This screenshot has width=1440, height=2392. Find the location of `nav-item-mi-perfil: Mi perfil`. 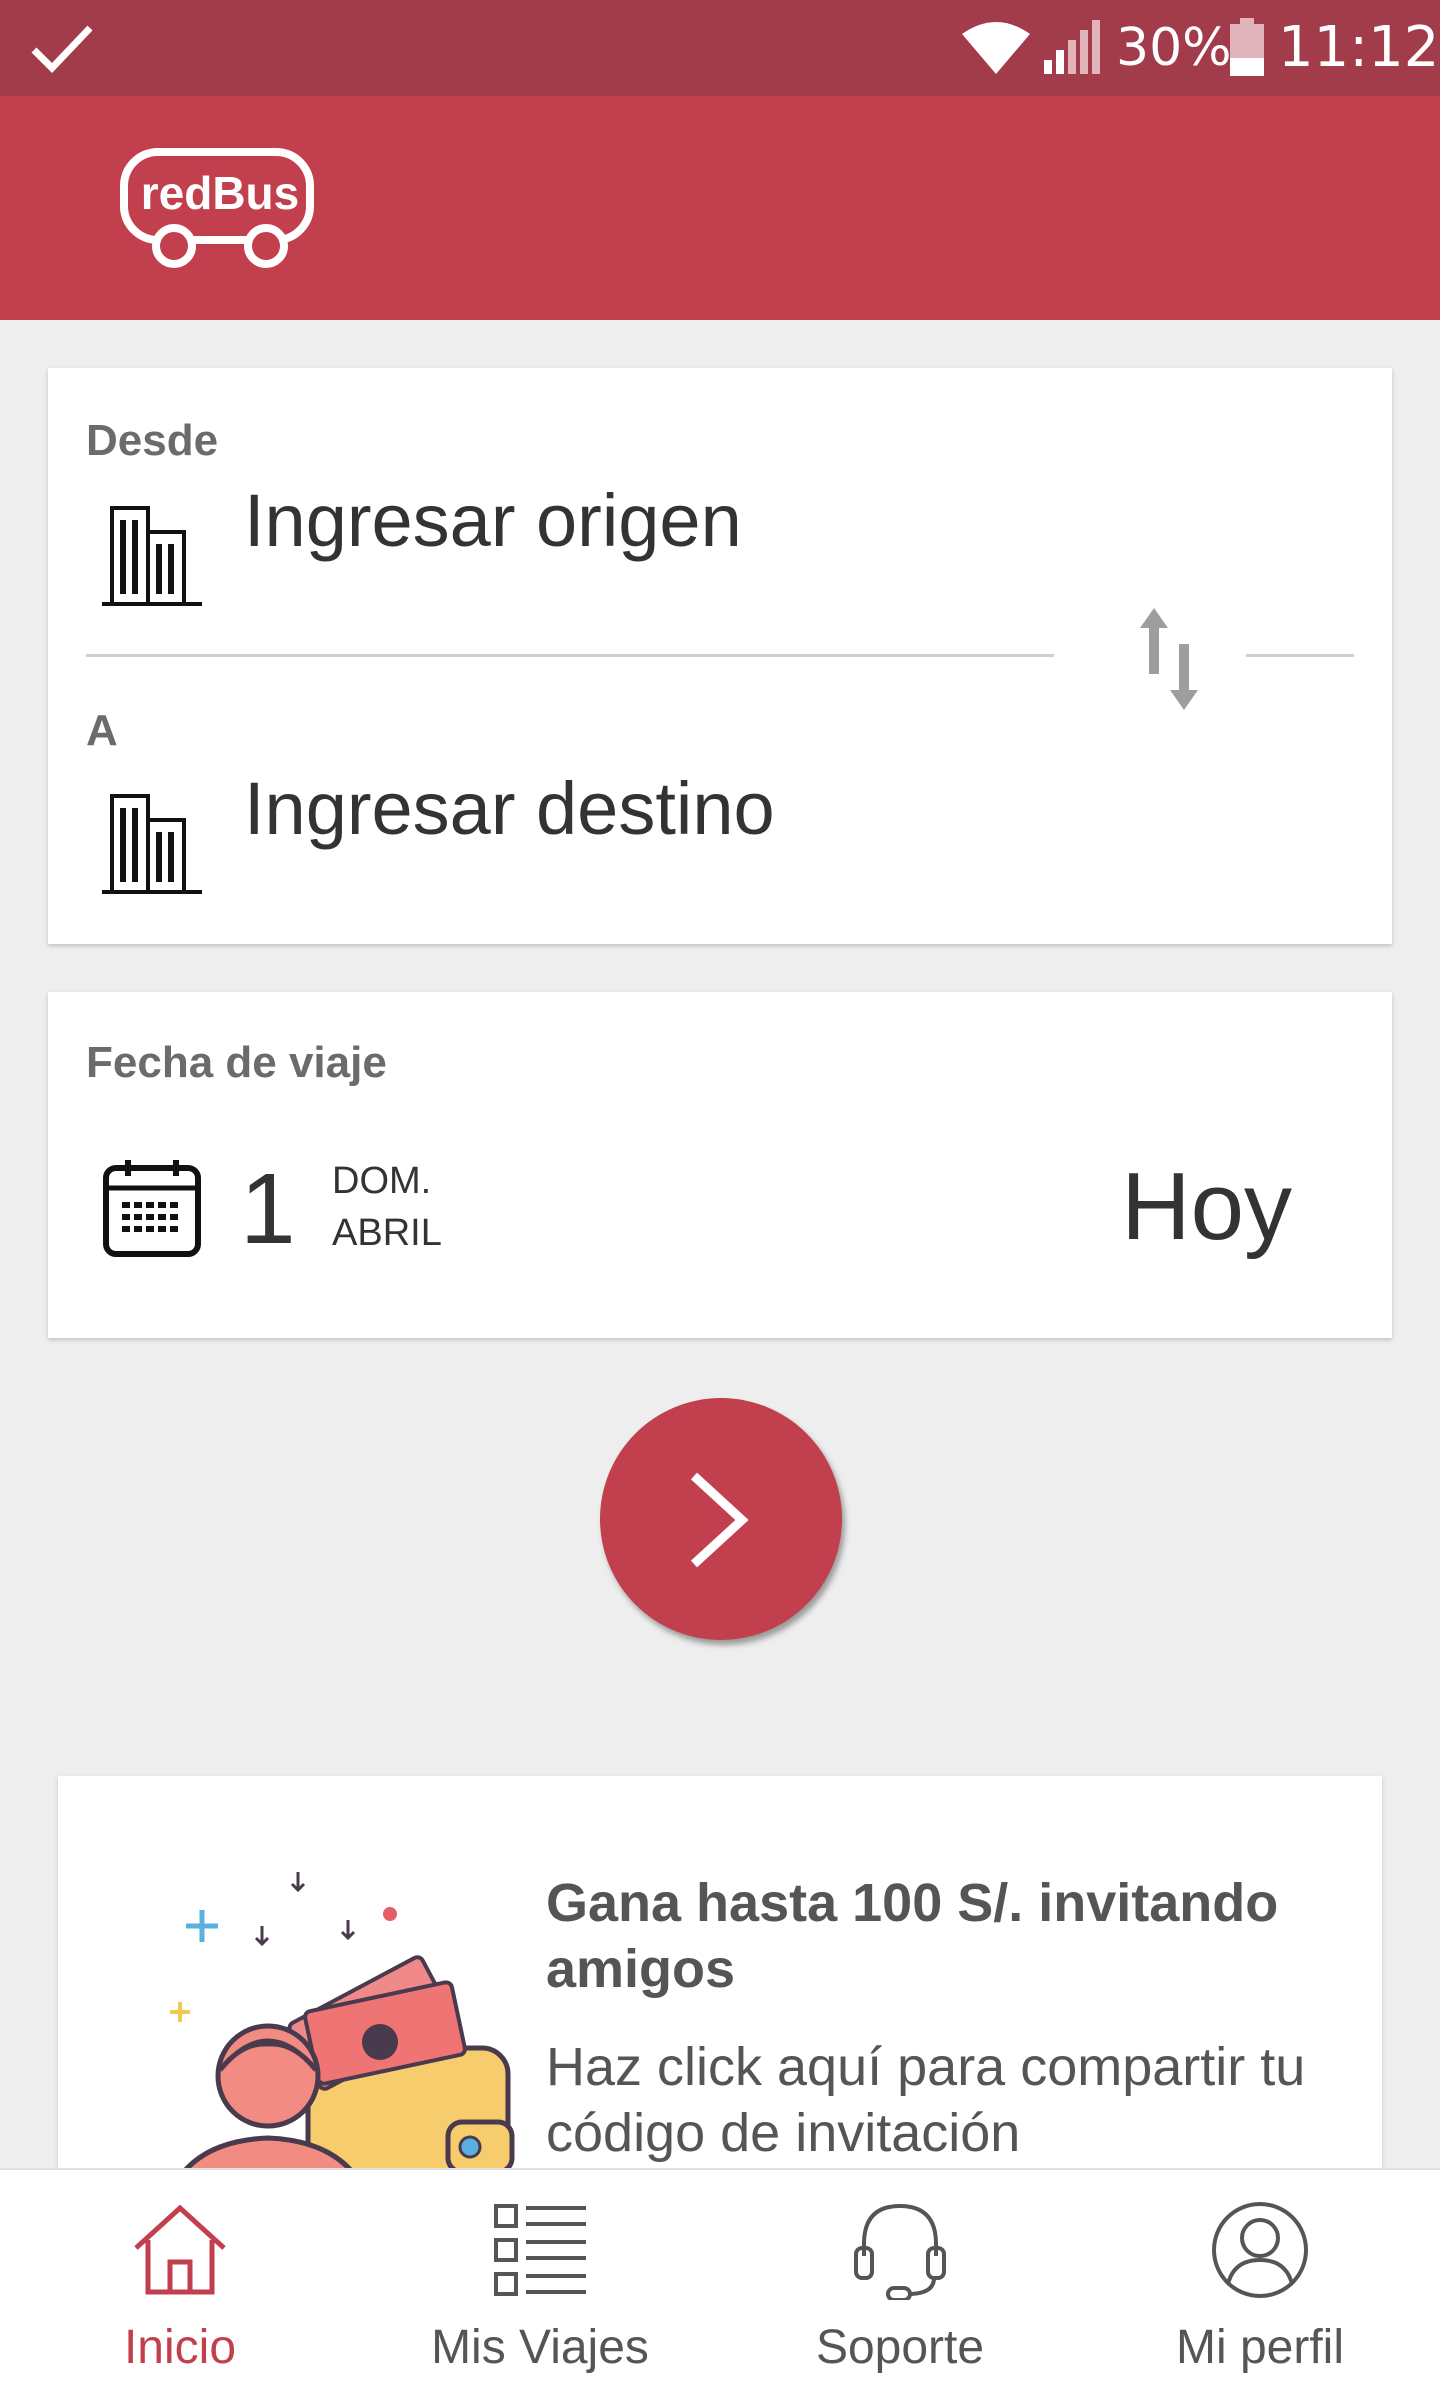

nav-item-mi-perfil: Mi perfil is located at coordinates (1260, 2281).